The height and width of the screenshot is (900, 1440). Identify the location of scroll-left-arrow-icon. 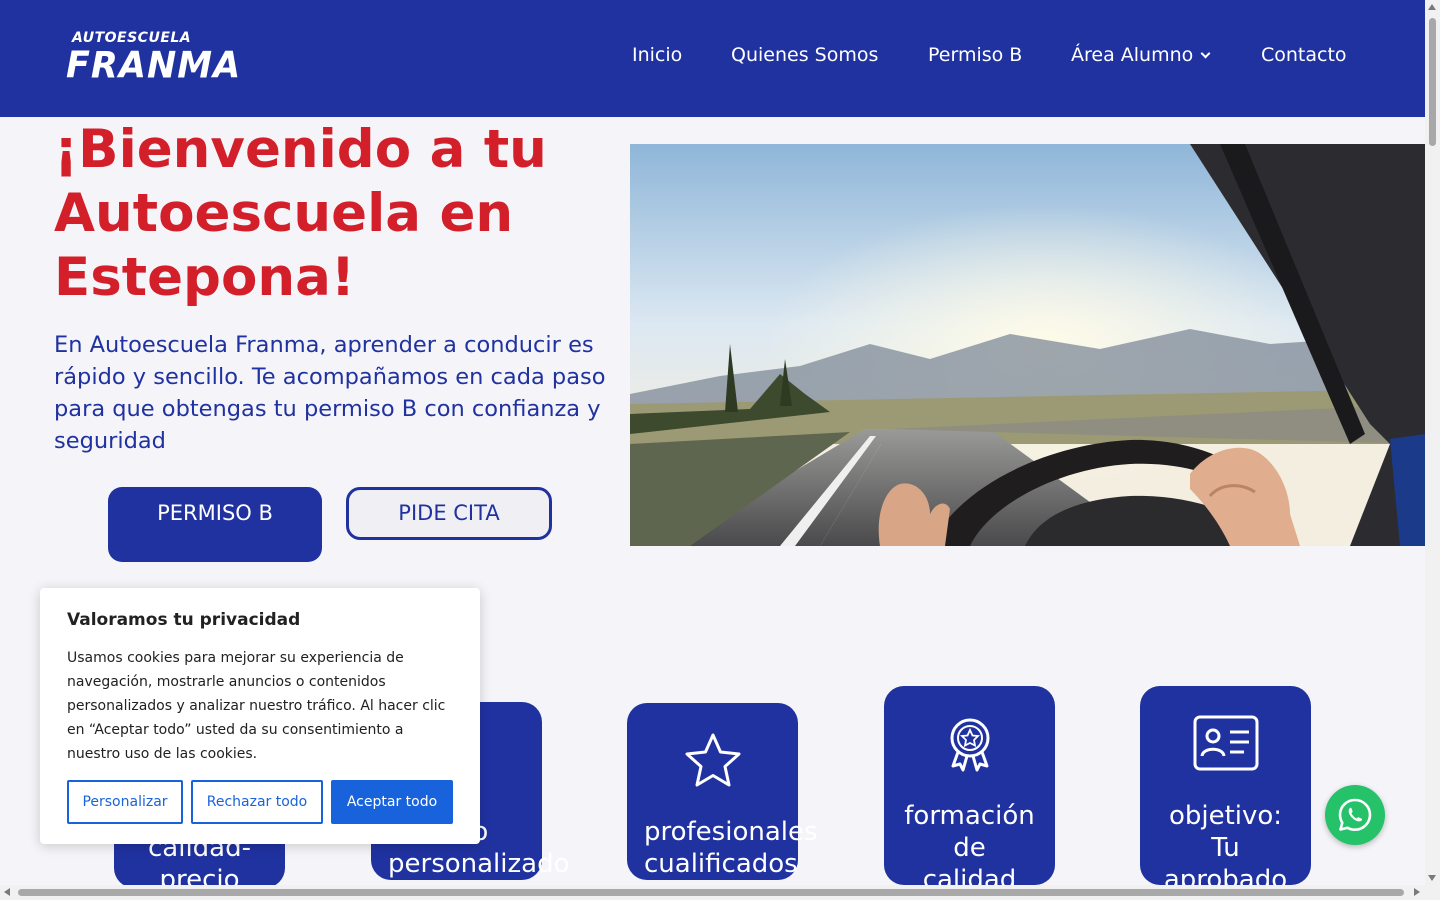
(7, 892).